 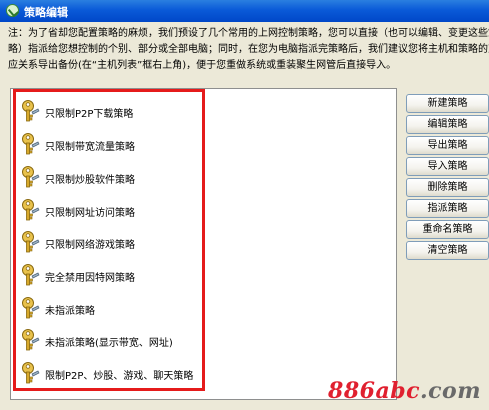 I want to click on title-bar: 策略编辑, so click(x=244, y=11).